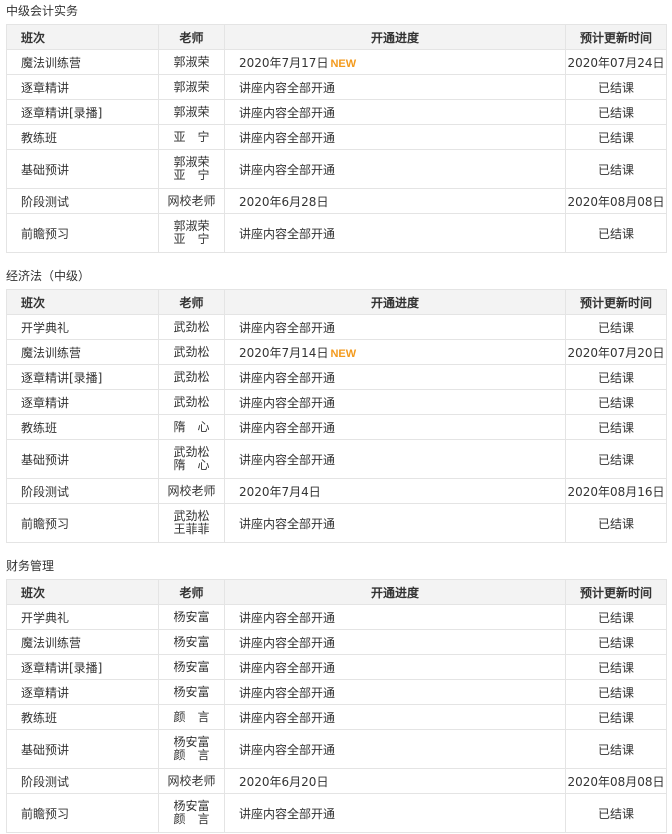 Image resolution: width=672 pixels, height=834 pixels. What do you see at coordinates (395, 201) in the screenshot?
I see `progress-cell: 2020年6月28日` at bounding box center [395, 201].